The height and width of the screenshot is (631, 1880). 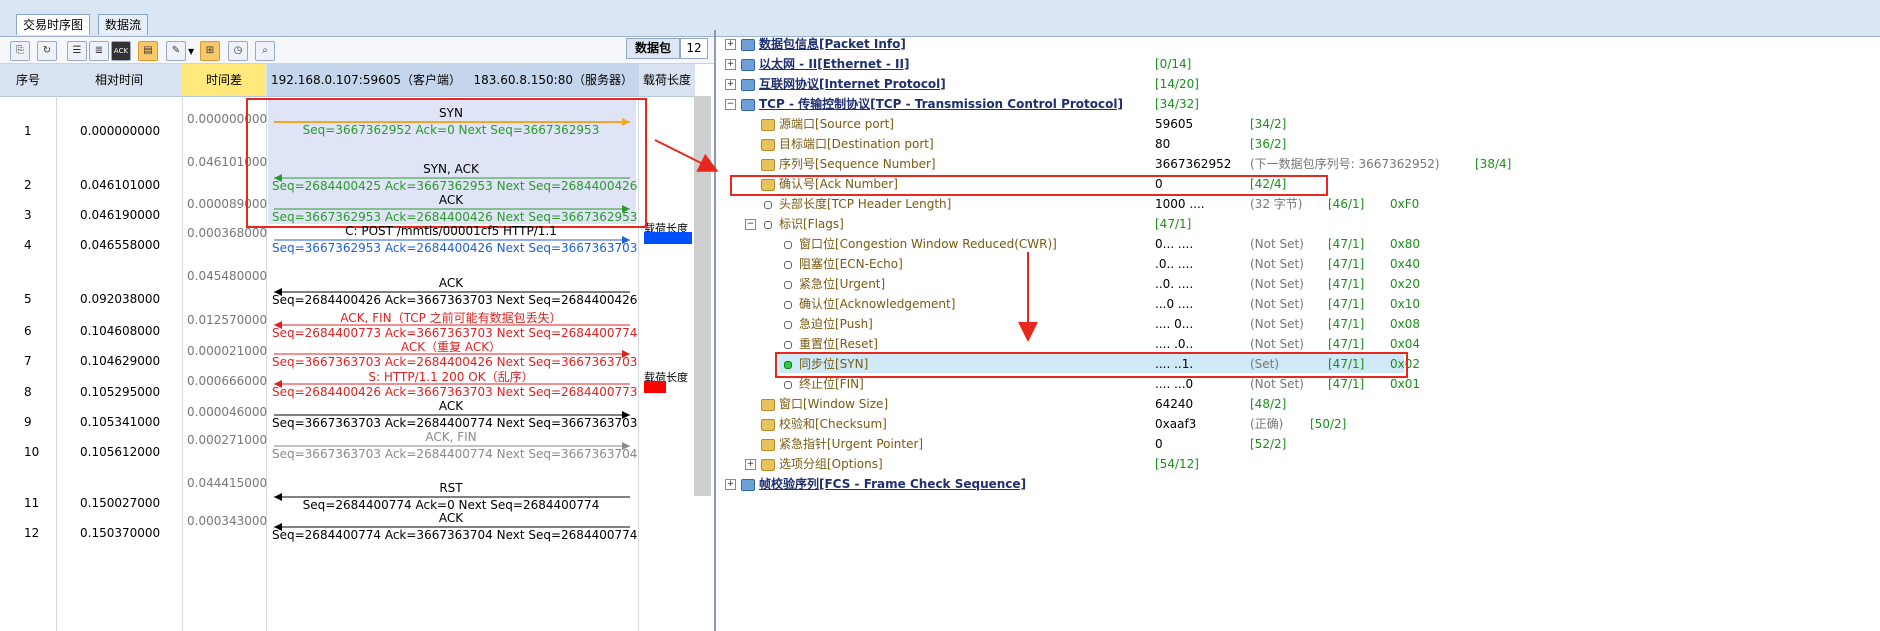 What do you see at coordinates (451, 346) in the screenshot?
I see `message-label: ACK（重复 ACK）` at bounding box center [451, 346].